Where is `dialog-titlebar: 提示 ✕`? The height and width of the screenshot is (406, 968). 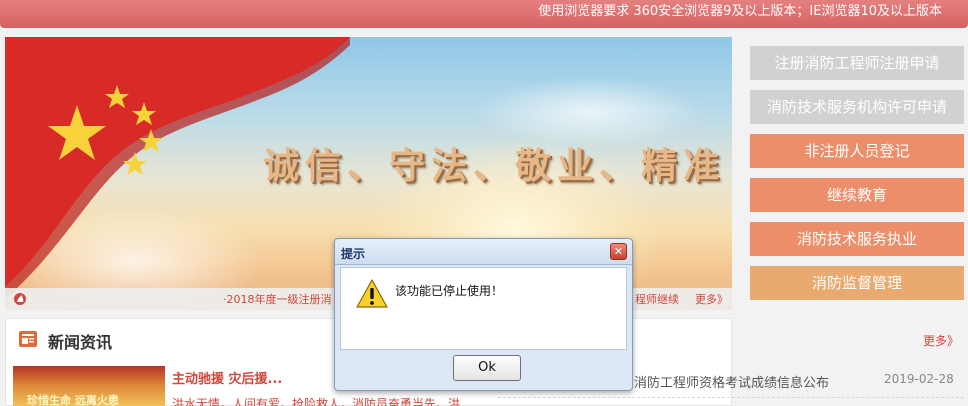 dialog-titlebar: 提示 ✕ is located at coordinates (483, 252).